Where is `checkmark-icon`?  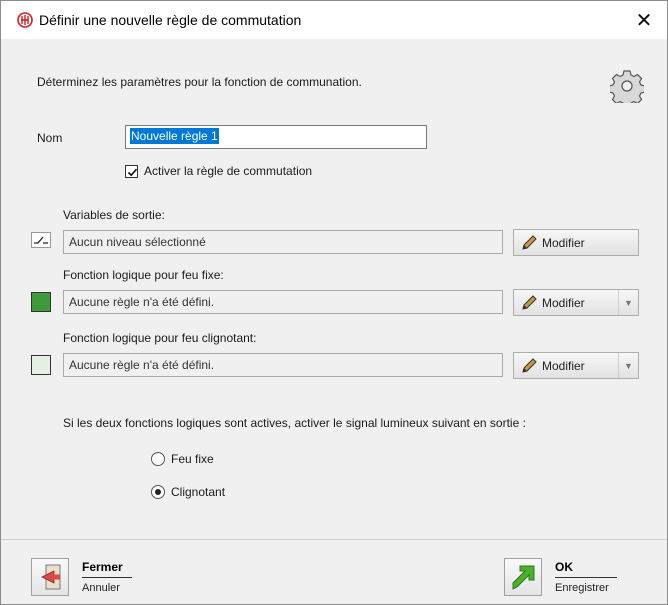
checkmark-icon is located at coordinates (132, 172).